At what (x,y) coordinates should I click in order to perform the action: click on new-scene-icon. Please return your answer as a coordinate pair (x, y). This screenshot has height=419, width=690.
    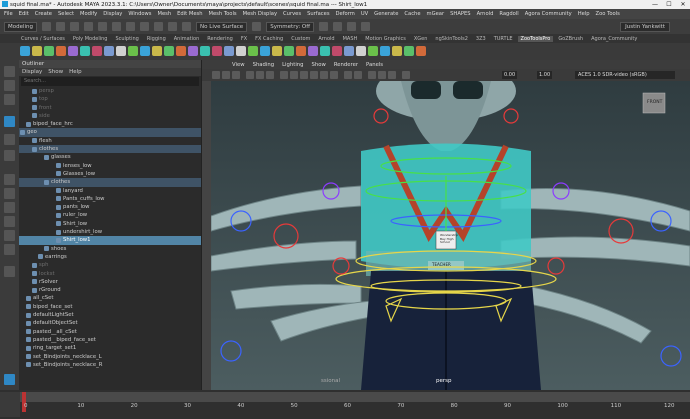
    Looking at the image, I should click on (47, 26).